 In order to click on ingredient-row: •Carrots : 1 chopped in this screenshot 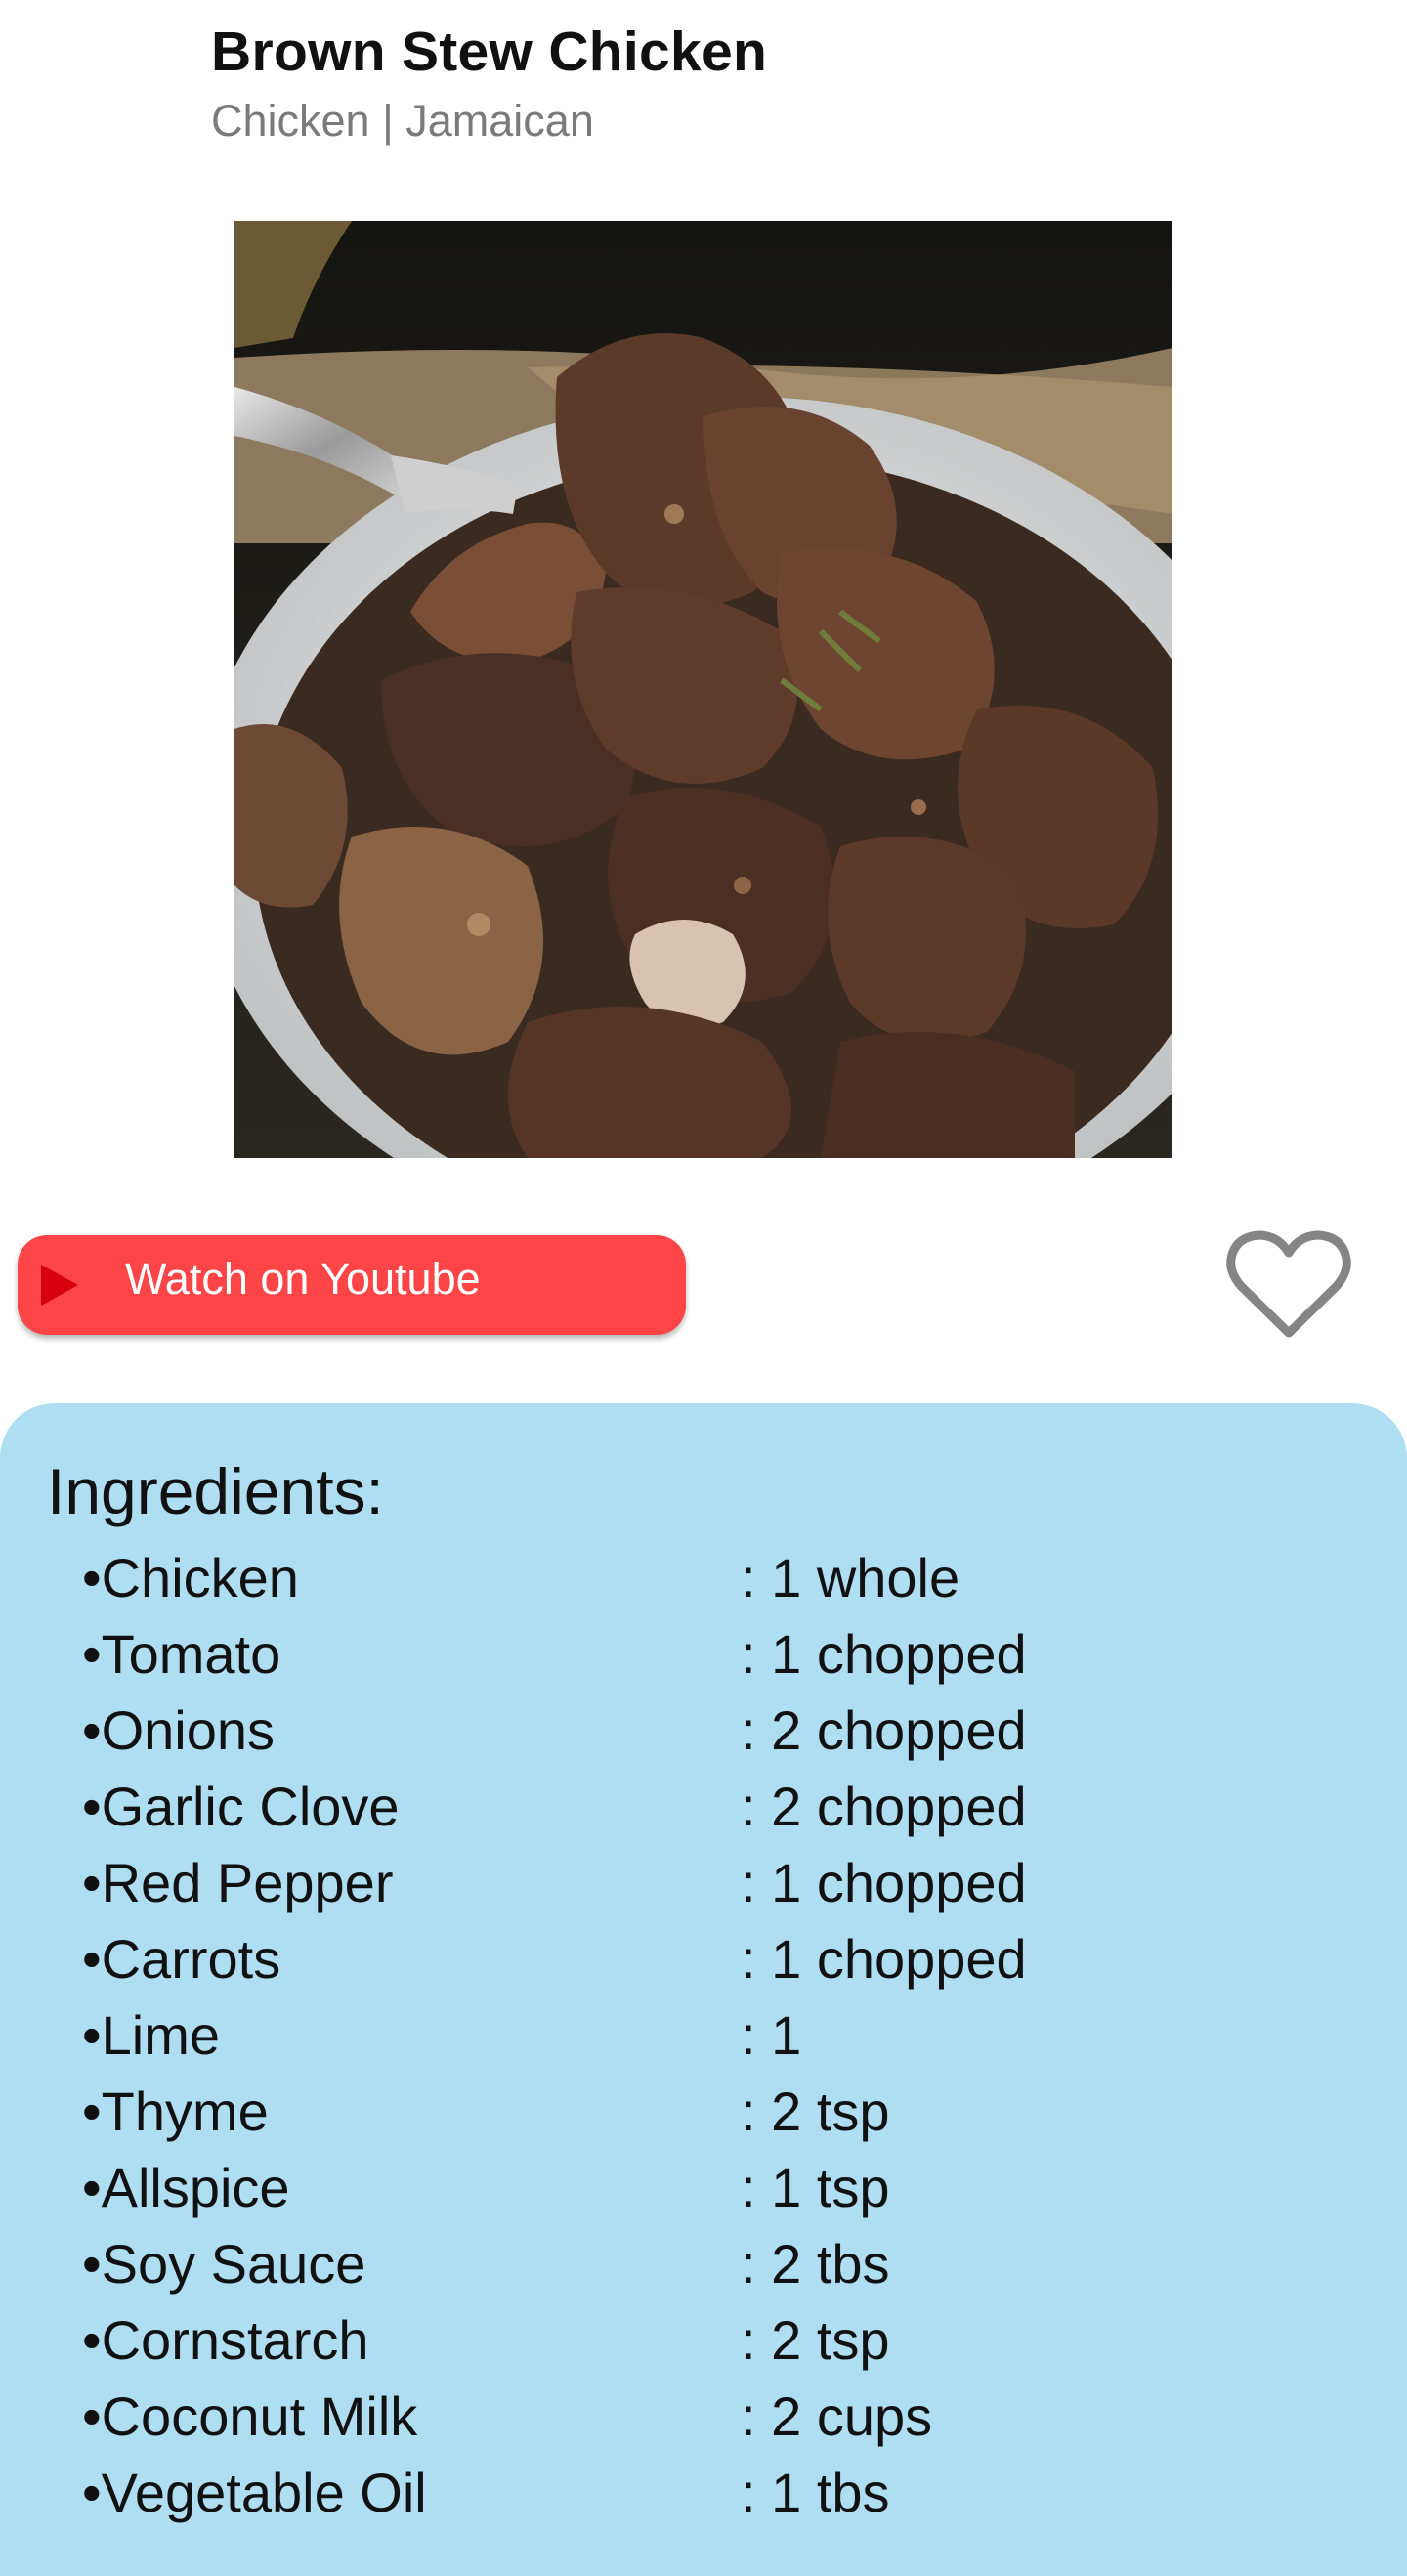, I will do `click(717, 1959)`.